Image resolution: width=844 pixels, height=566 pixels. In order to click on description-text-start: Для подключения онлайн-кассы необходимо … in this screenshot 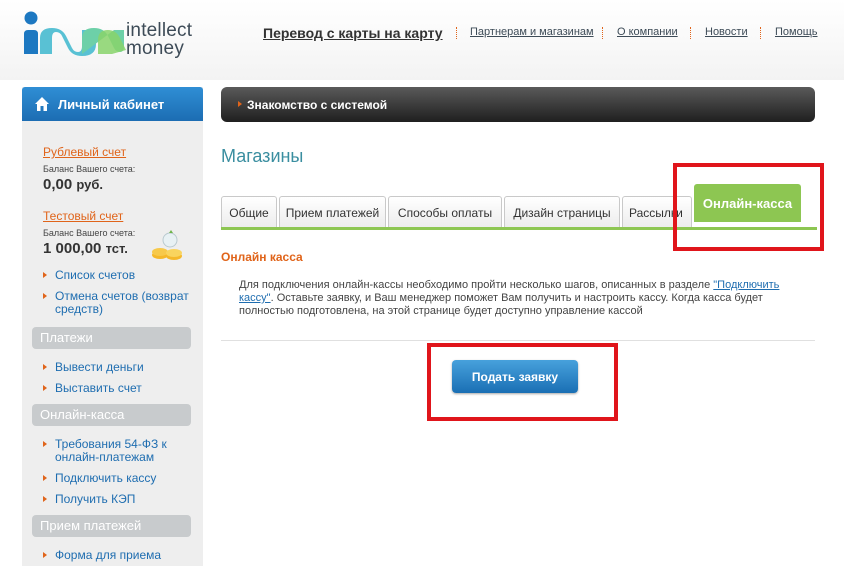, I will do `click(476, 285)`.